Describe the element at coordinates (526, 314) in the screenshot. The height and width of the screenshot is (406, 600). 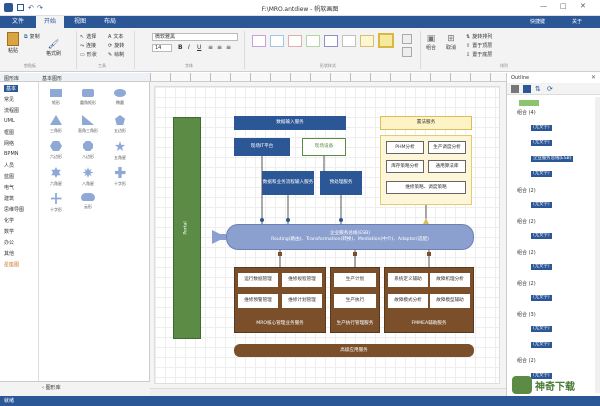
I see `outline-group-node: 组合 (3)` at that location.